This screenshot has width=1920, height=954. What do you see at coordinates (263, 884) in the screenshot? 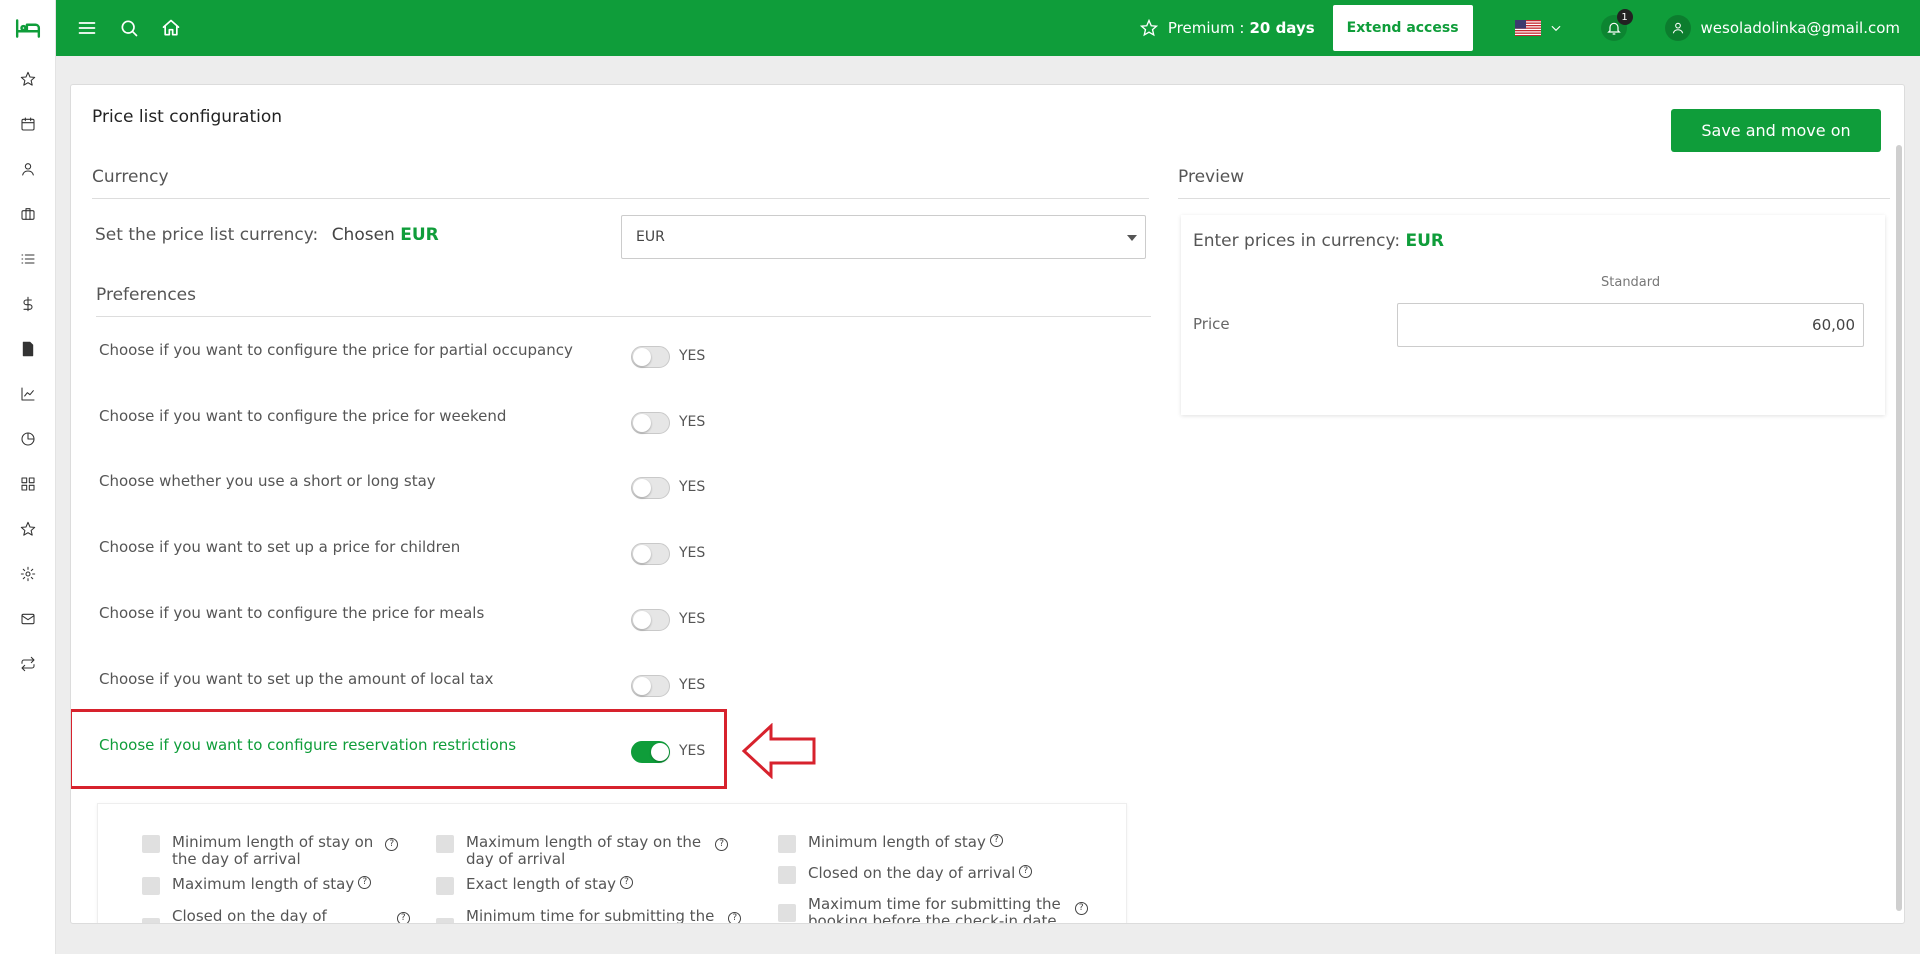
I see `restriction-label: Maximum length of stay` at bounding box center [263, 884].